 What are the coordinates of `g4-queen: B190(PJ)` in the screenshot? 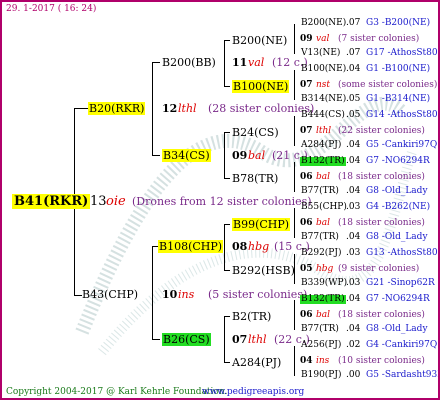 It's located at (321, 375).